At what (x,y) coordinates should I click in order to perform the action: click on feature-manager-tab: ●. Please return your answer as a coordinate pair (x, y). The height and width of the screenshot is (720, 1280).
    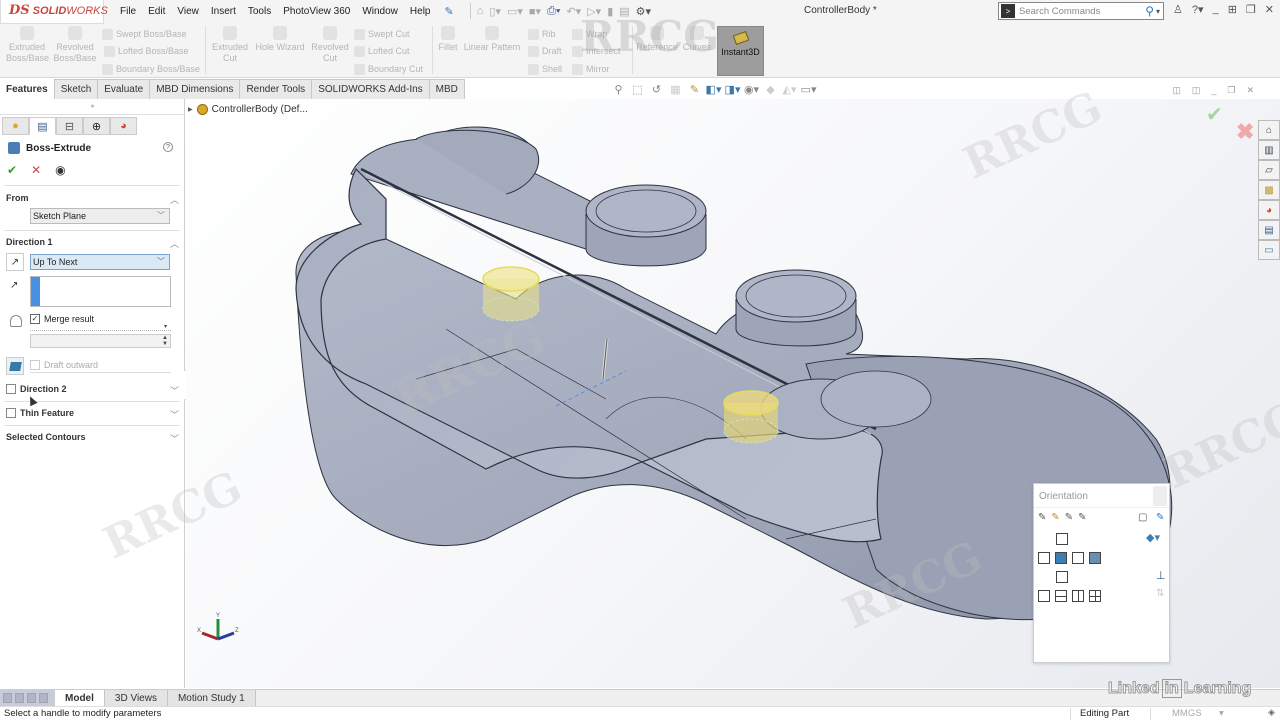
    Looking at the image, I should click on (15, 126).